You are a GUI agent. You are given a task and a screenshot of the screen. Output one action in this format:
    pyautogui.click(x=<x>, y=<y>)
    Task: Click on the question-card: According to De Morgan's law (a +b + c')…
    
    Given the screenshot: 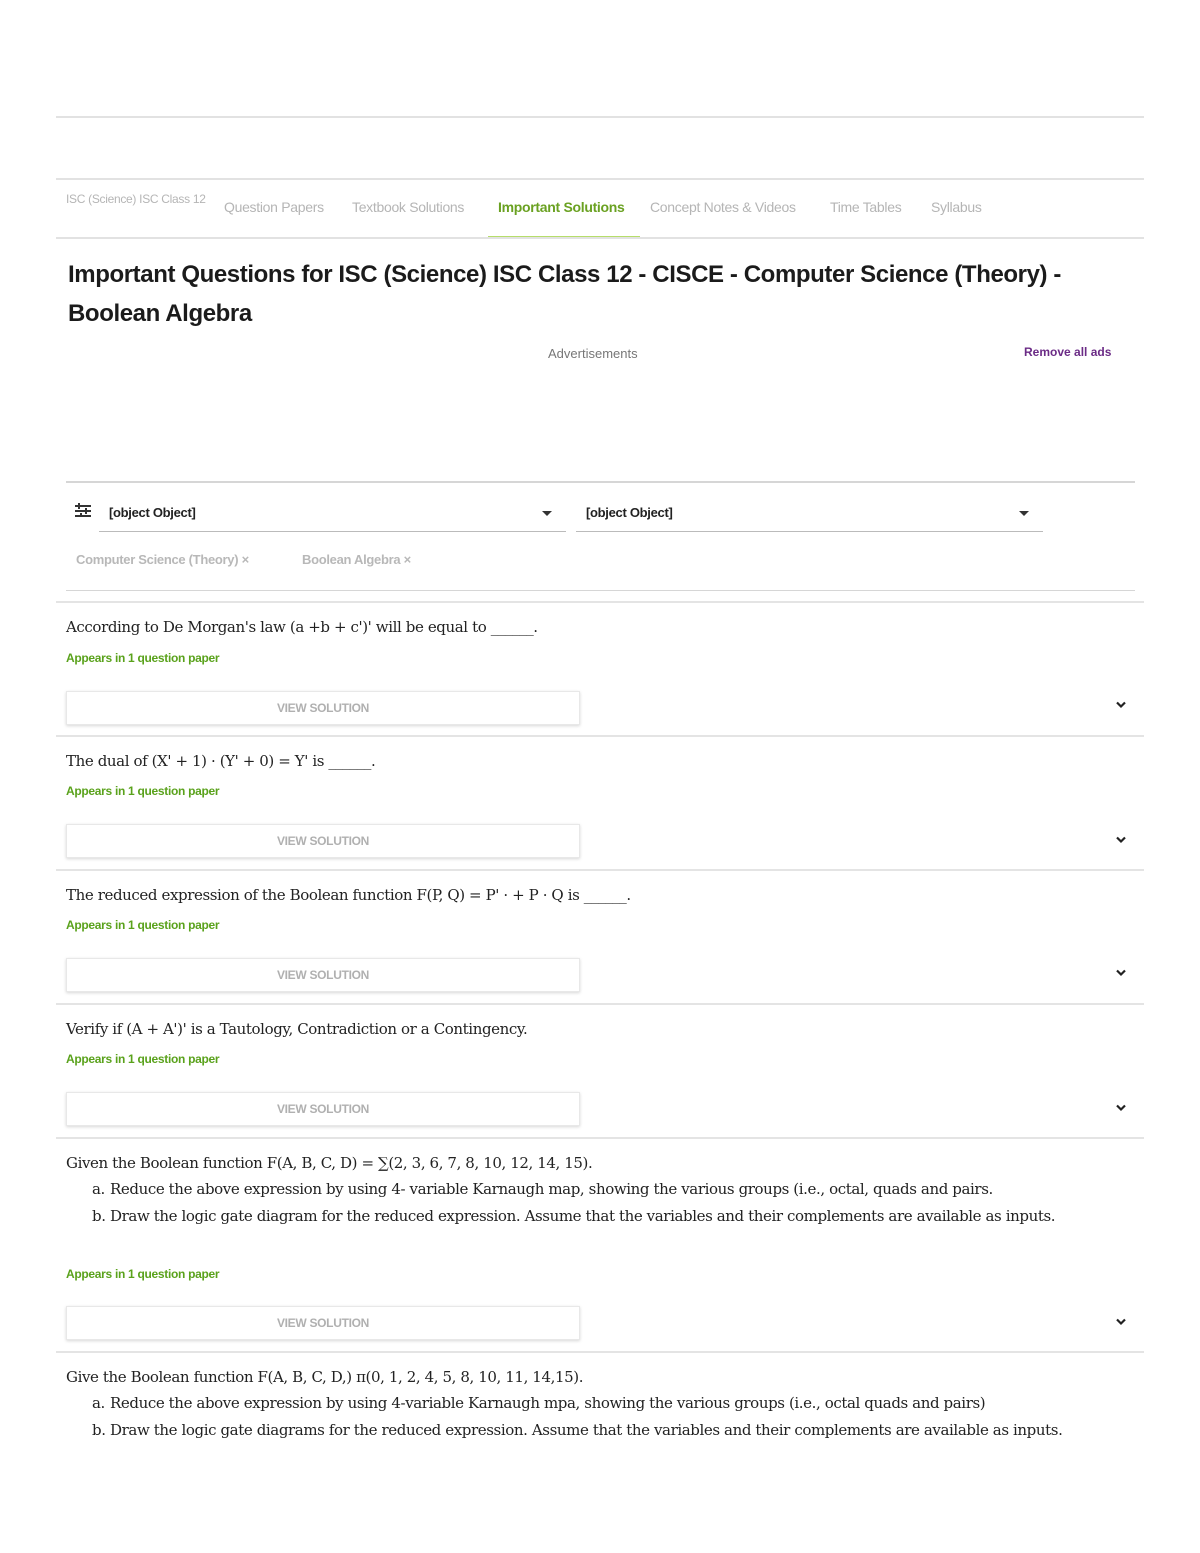 What is the action you would take?
    pyautogui.click(x=600, y=668)
    